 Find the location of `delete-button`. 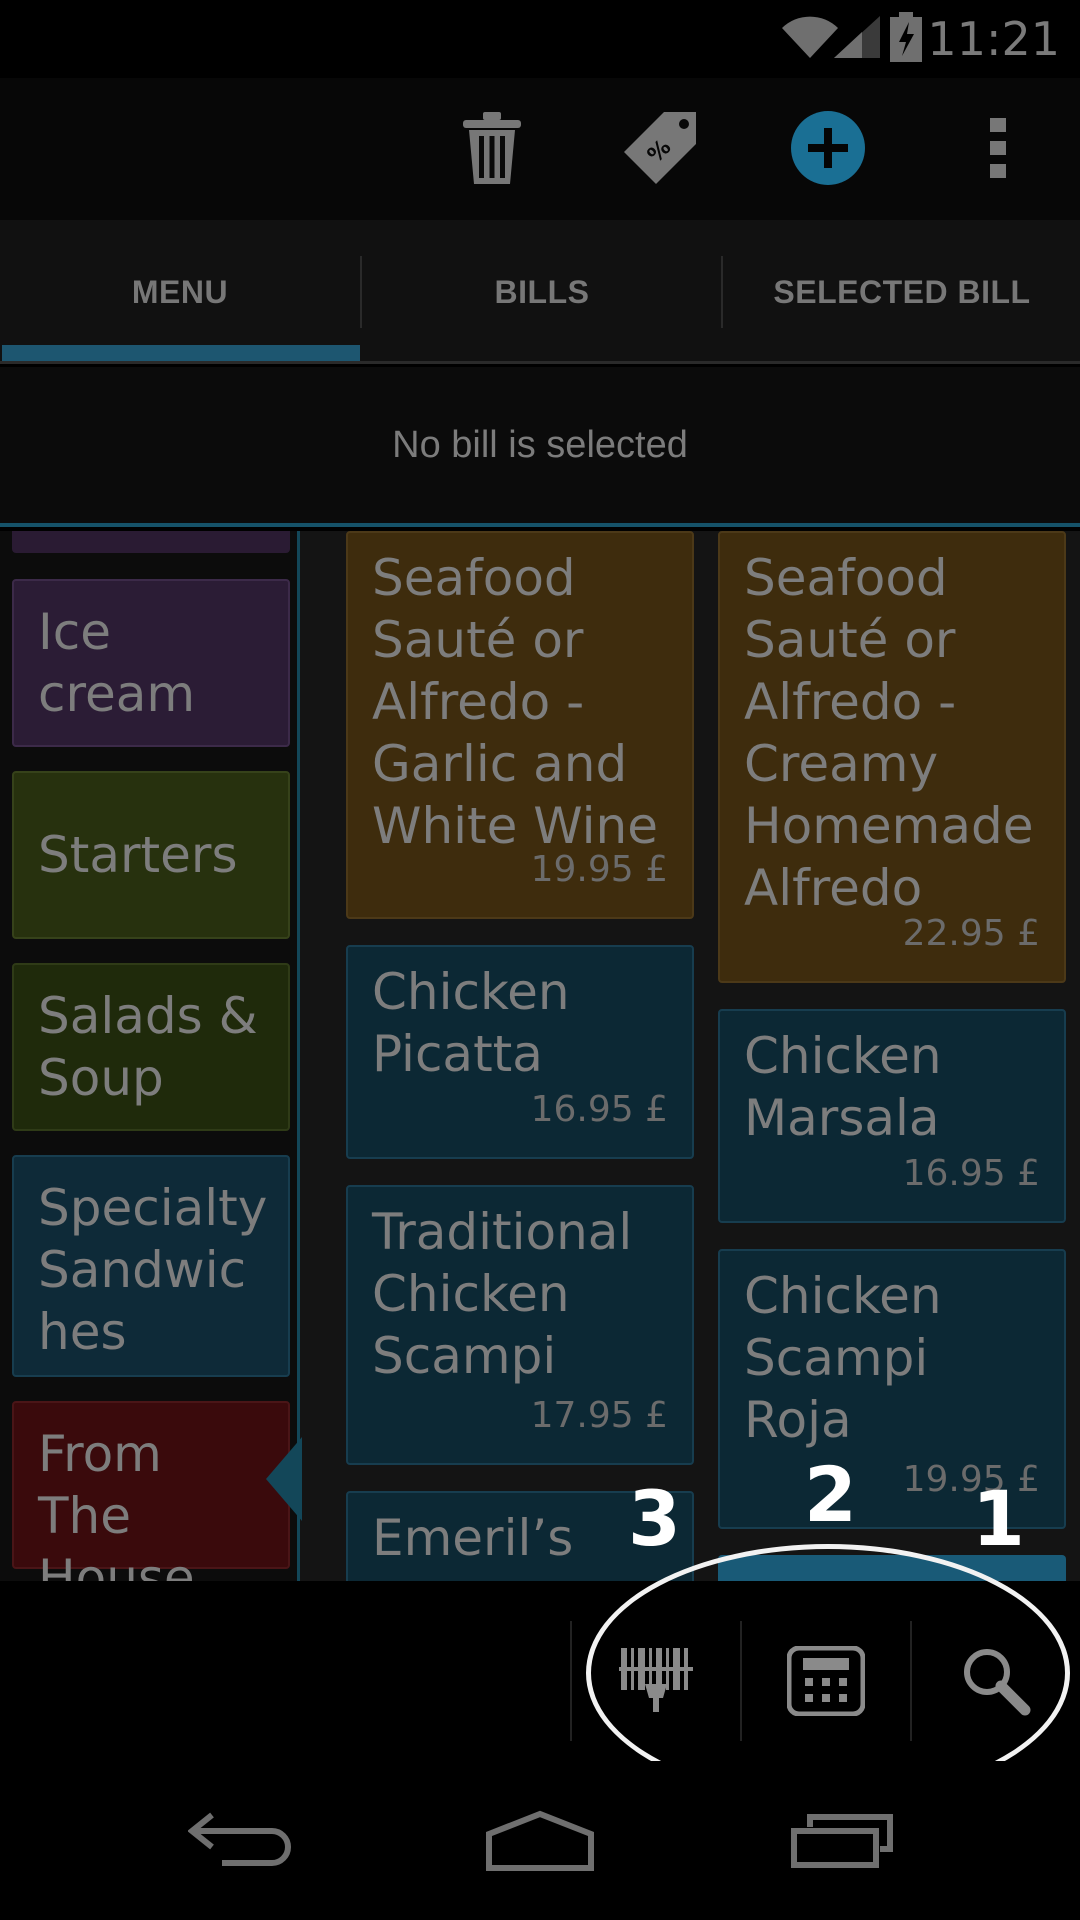

delete-button is located at coordinates (492, 148).